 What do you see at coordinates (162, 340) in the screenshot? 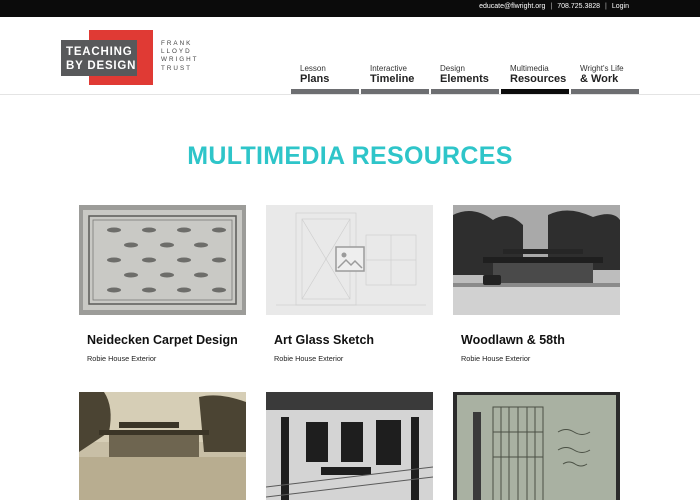
I see `card-title: Neidecken Carpet Design` at bounding box center [162, 340].